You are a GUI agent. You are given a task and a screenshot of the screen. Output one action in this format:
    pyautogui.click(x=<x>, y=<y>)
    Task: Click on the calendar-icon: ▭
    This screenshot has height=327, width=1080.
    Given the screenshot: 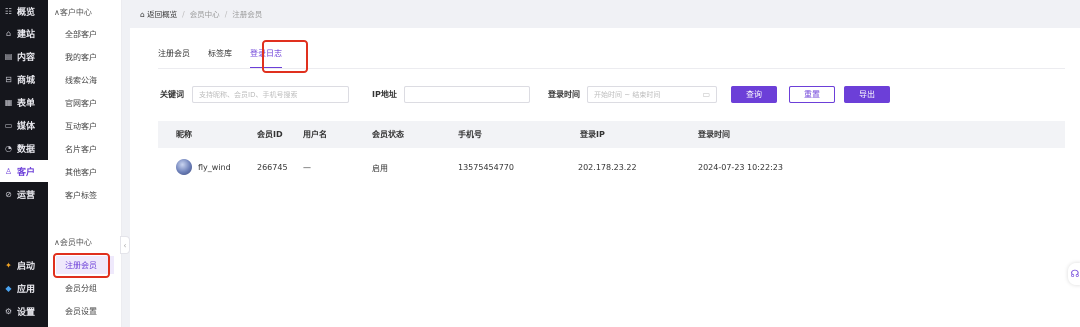 What is the action you would take?
    pyautogui.click(x=706, y=94)
    